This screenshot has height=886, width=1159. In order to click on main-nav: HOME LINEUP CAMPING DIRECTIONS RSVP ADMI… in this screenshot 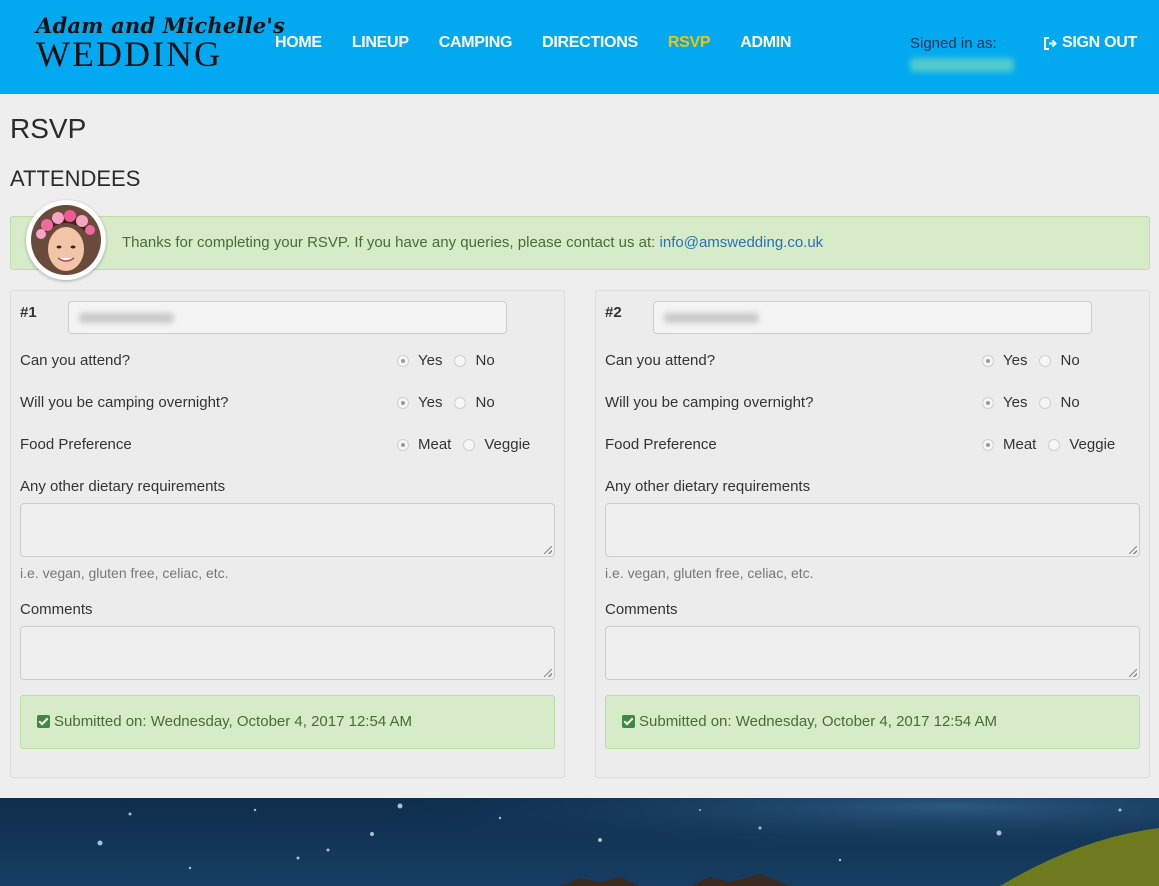, I will do `click(548, 43)`.